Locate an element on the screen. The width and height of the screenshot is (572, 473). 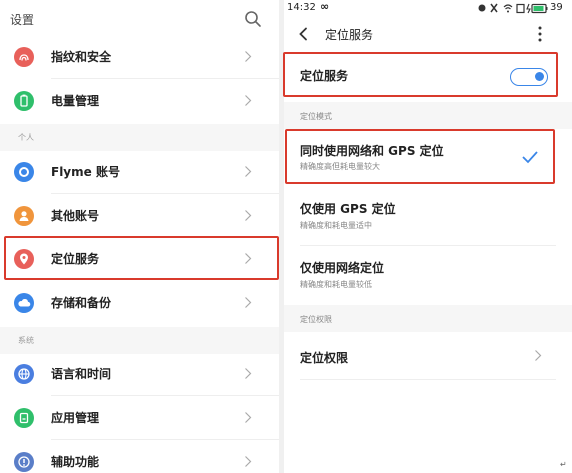
settings-item-app-management: 应用管理 is located at coordinates (139, 418).